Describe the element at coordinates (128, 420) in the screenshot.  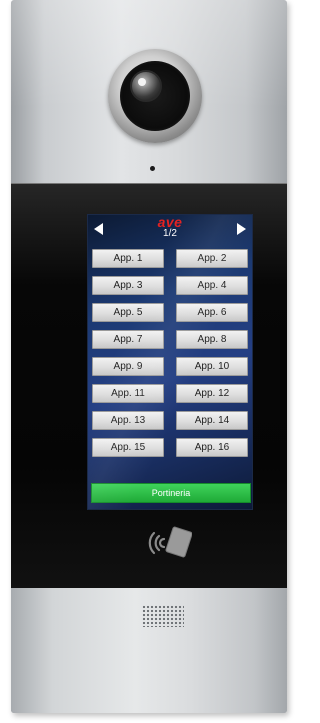
I see `apartment-button-13: App. 13` at that location.